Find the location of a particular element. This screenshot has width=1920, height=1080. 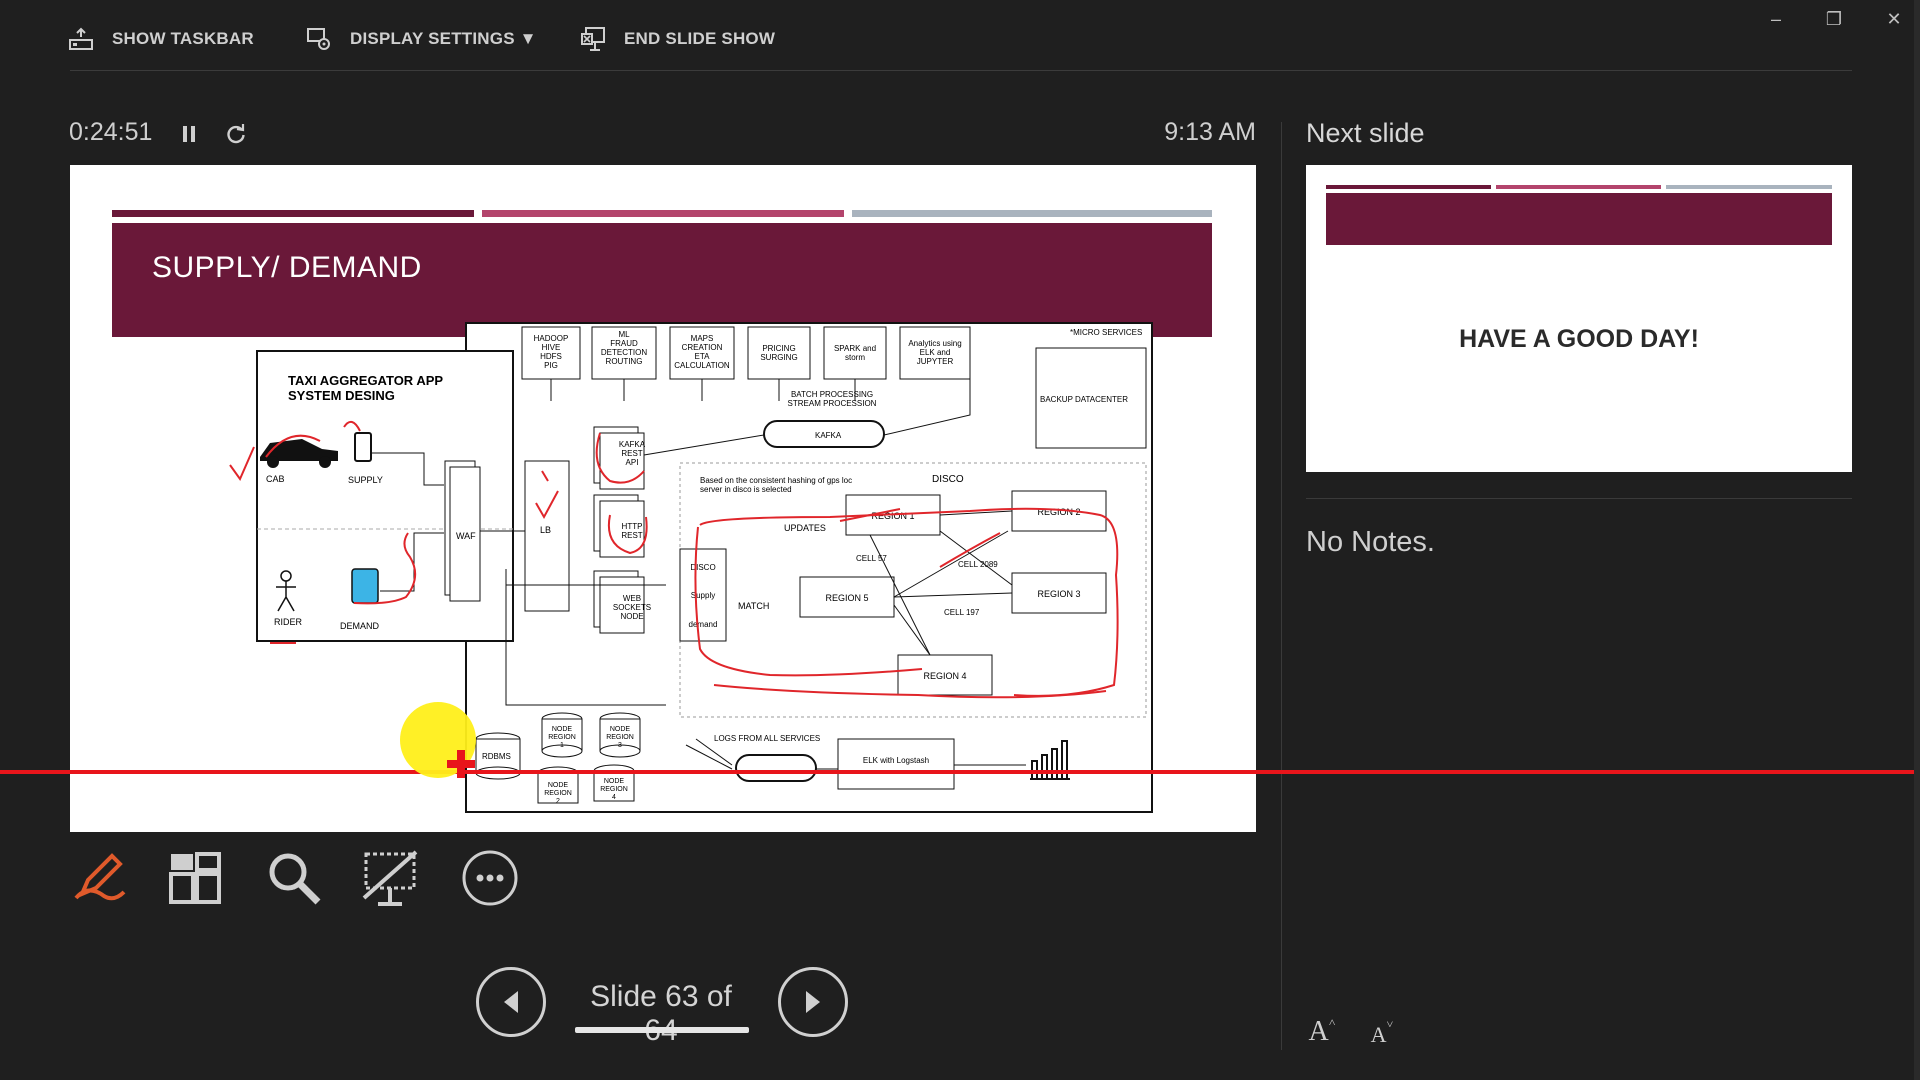

speaker-notes: No Notes. is located at coordinates (1370, 542).